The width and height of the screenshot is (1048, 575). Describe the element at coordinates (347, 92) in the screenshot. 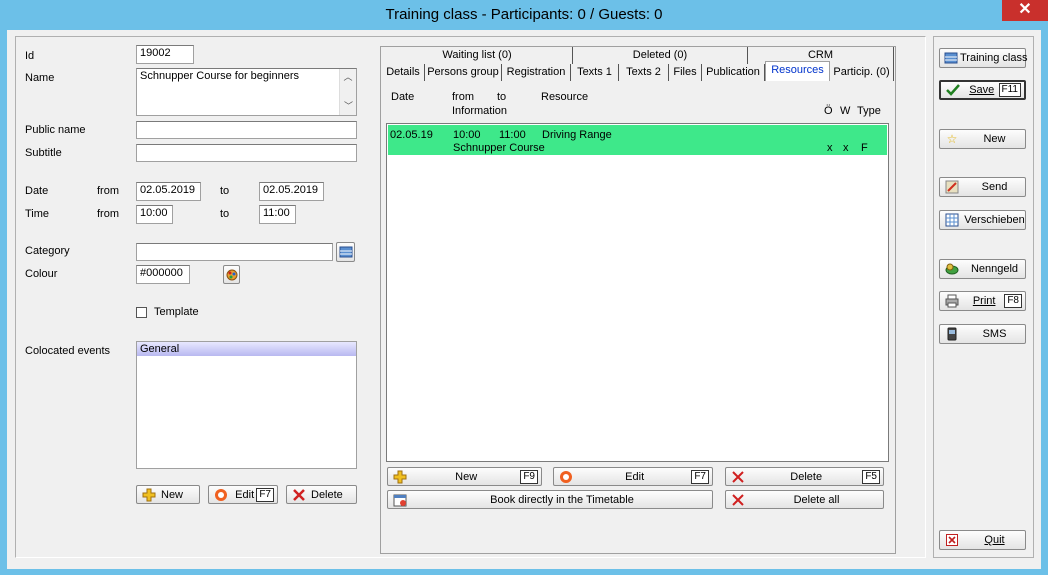

I see `name-scrollbar: ︿ ﹀` at that location.